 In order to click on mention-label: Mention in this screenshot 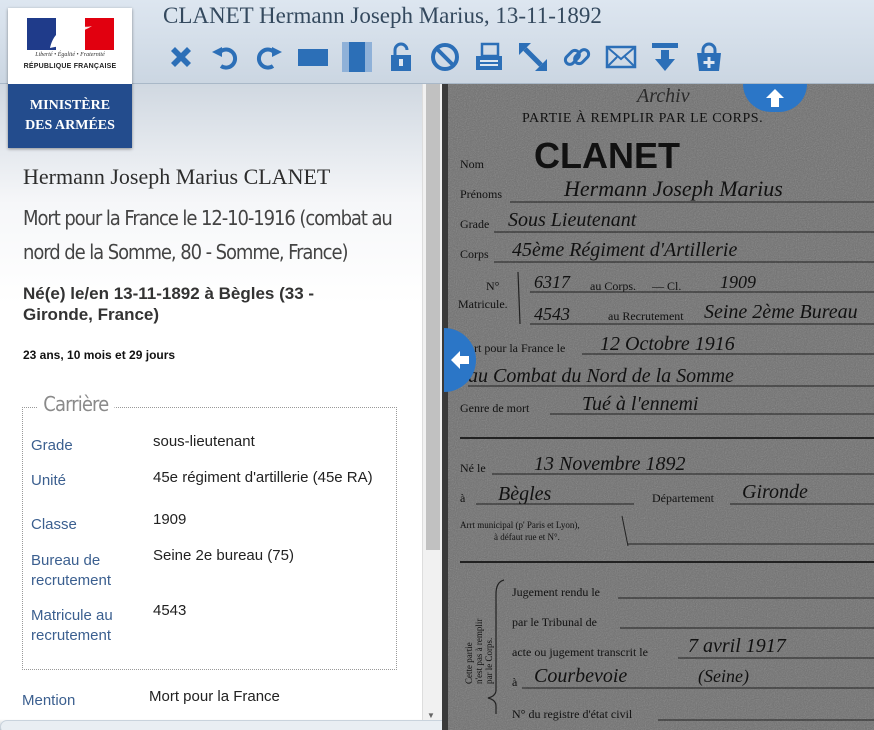, I will do `click(49, 700)`.